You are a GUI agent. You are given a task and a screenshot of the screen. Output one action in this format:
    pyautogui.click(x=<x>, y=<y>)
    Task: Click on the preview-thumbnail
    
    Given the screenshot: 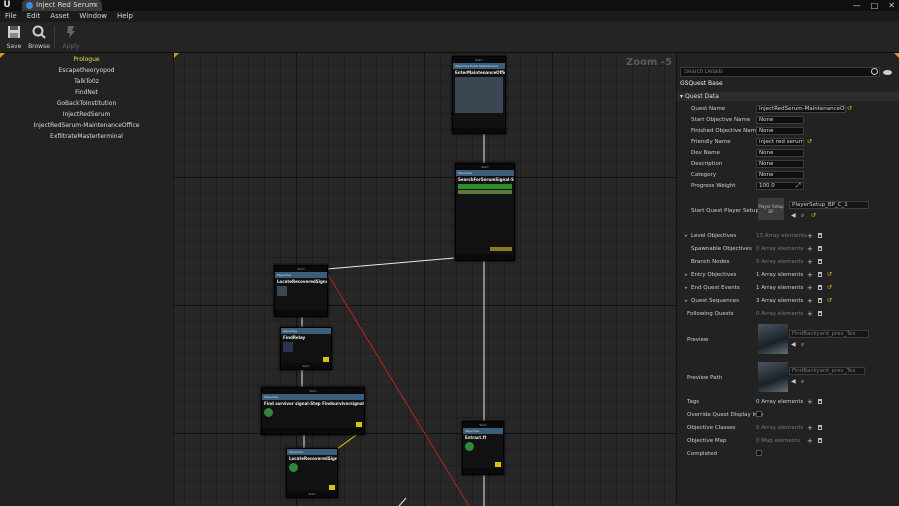 What is the action you would take?
    pyautogui.click(x=773, y=339)
    